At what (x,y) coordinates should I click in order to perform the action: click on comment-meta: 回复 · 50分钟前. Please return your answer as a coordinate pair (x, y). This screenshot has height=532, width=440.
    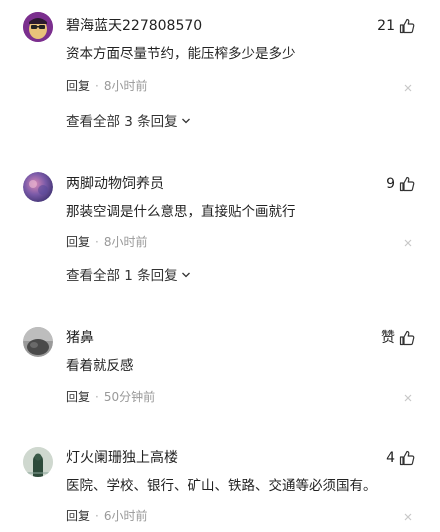
    Looking at the image, I should click on (110, 397).